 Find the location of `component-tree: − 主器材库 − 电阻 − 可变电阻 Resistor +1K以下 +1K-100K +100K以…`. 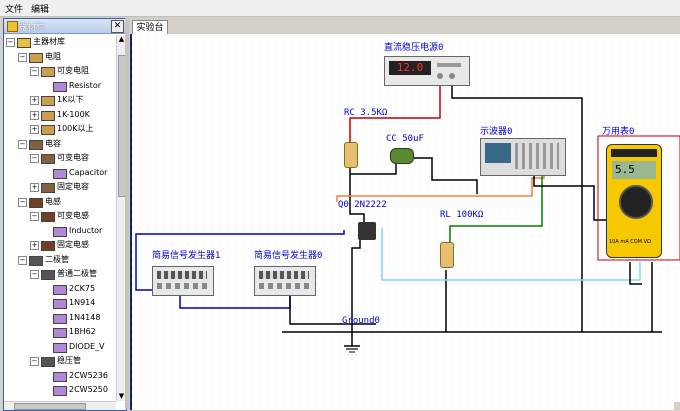

component-tree: − 主器材库 − 电阻 − 可变电阻 Resistor +1K以下 +1K-100K +100K以… is located at coordinates (60, 218).